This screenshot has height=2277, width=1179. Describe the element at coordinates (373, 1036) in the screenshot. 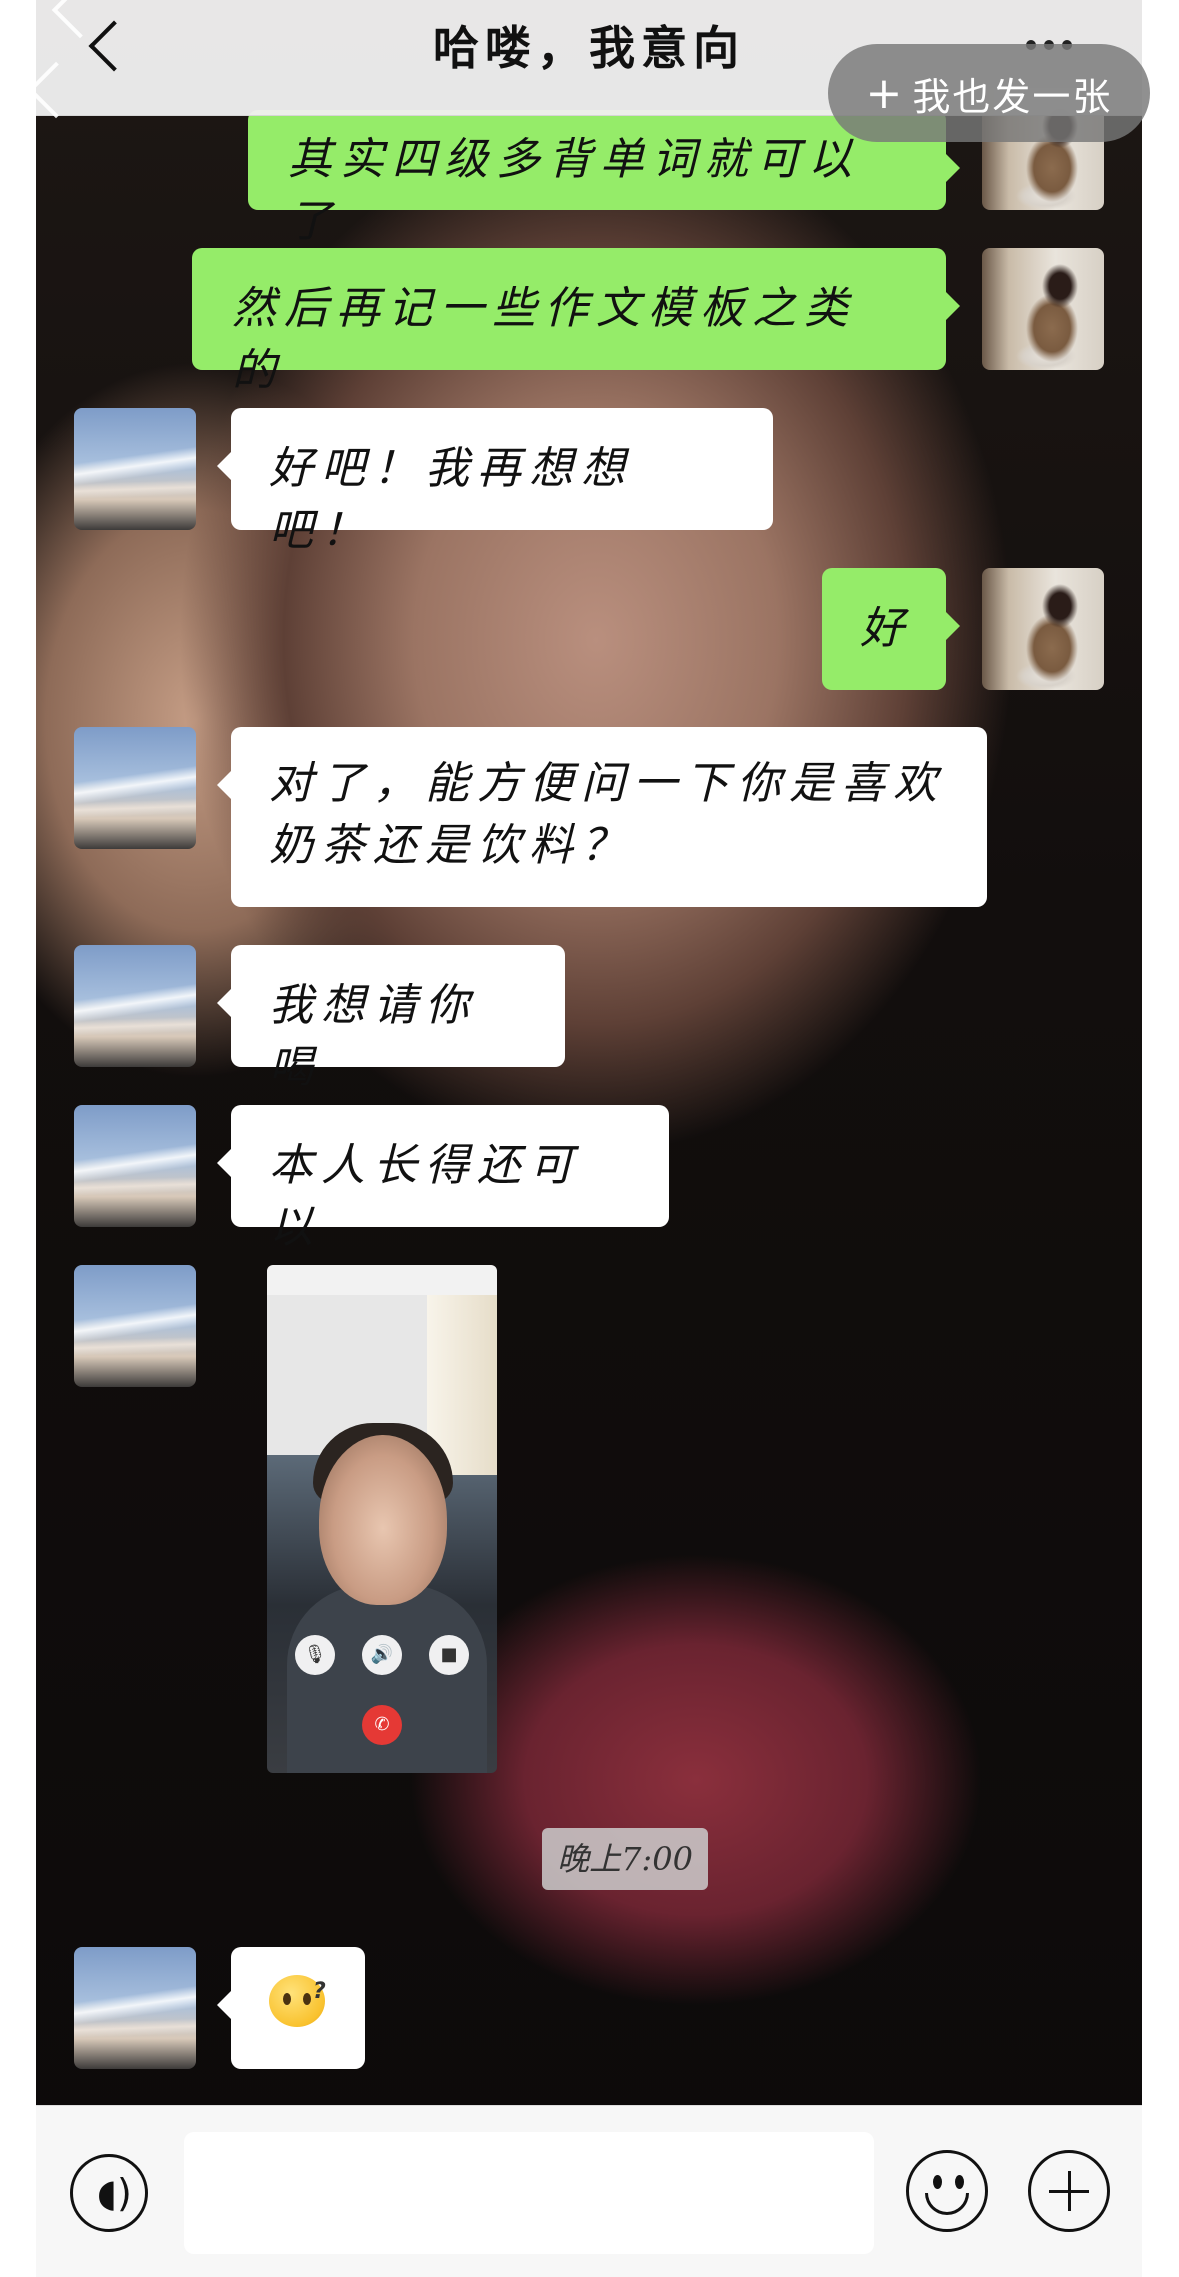

I see `message-text: 我想请你喝` at that location.